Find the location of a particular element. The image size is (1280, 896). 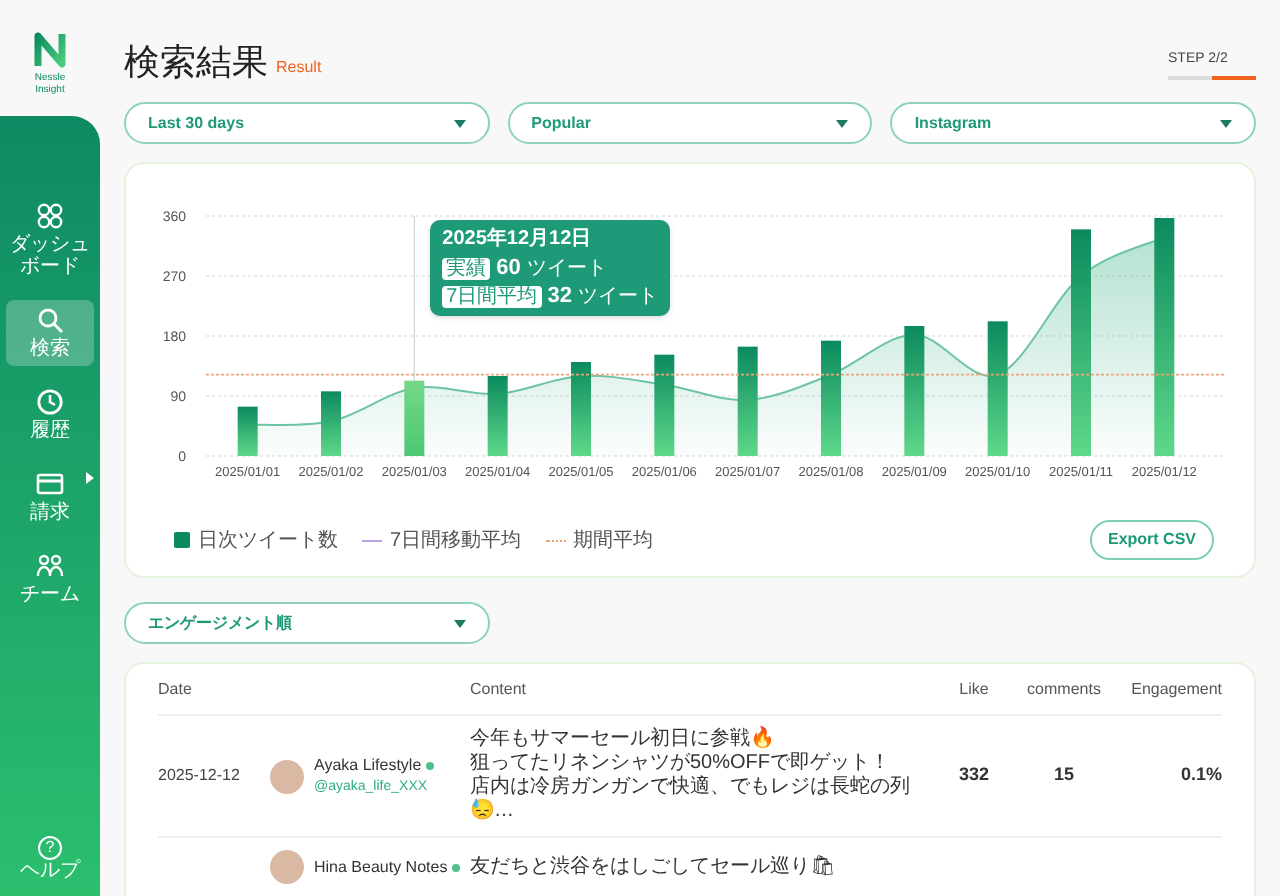

clock-icon is located at coordinates (50, 402).